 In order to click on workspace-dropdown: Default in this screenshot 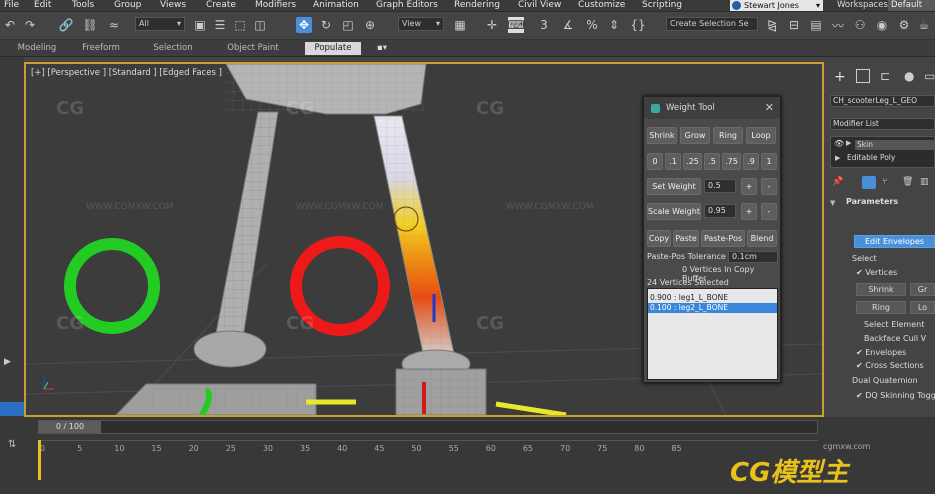, I will do `click(911, 5)`.